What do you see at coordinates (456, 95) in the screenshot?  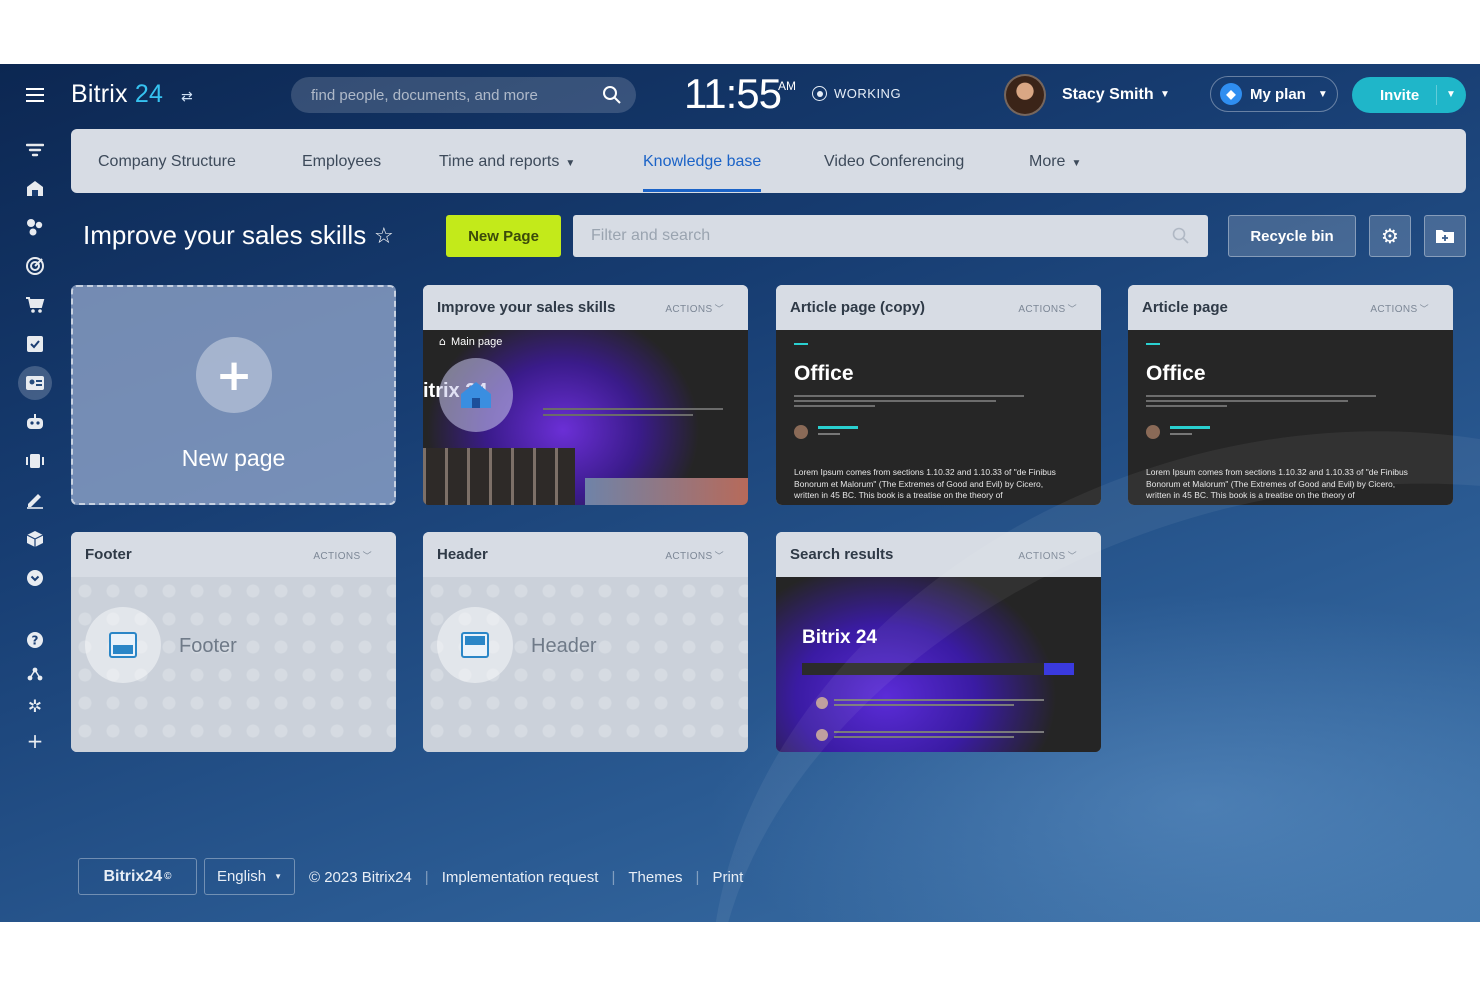 I see `search-input` at bounding box center [456, 95].